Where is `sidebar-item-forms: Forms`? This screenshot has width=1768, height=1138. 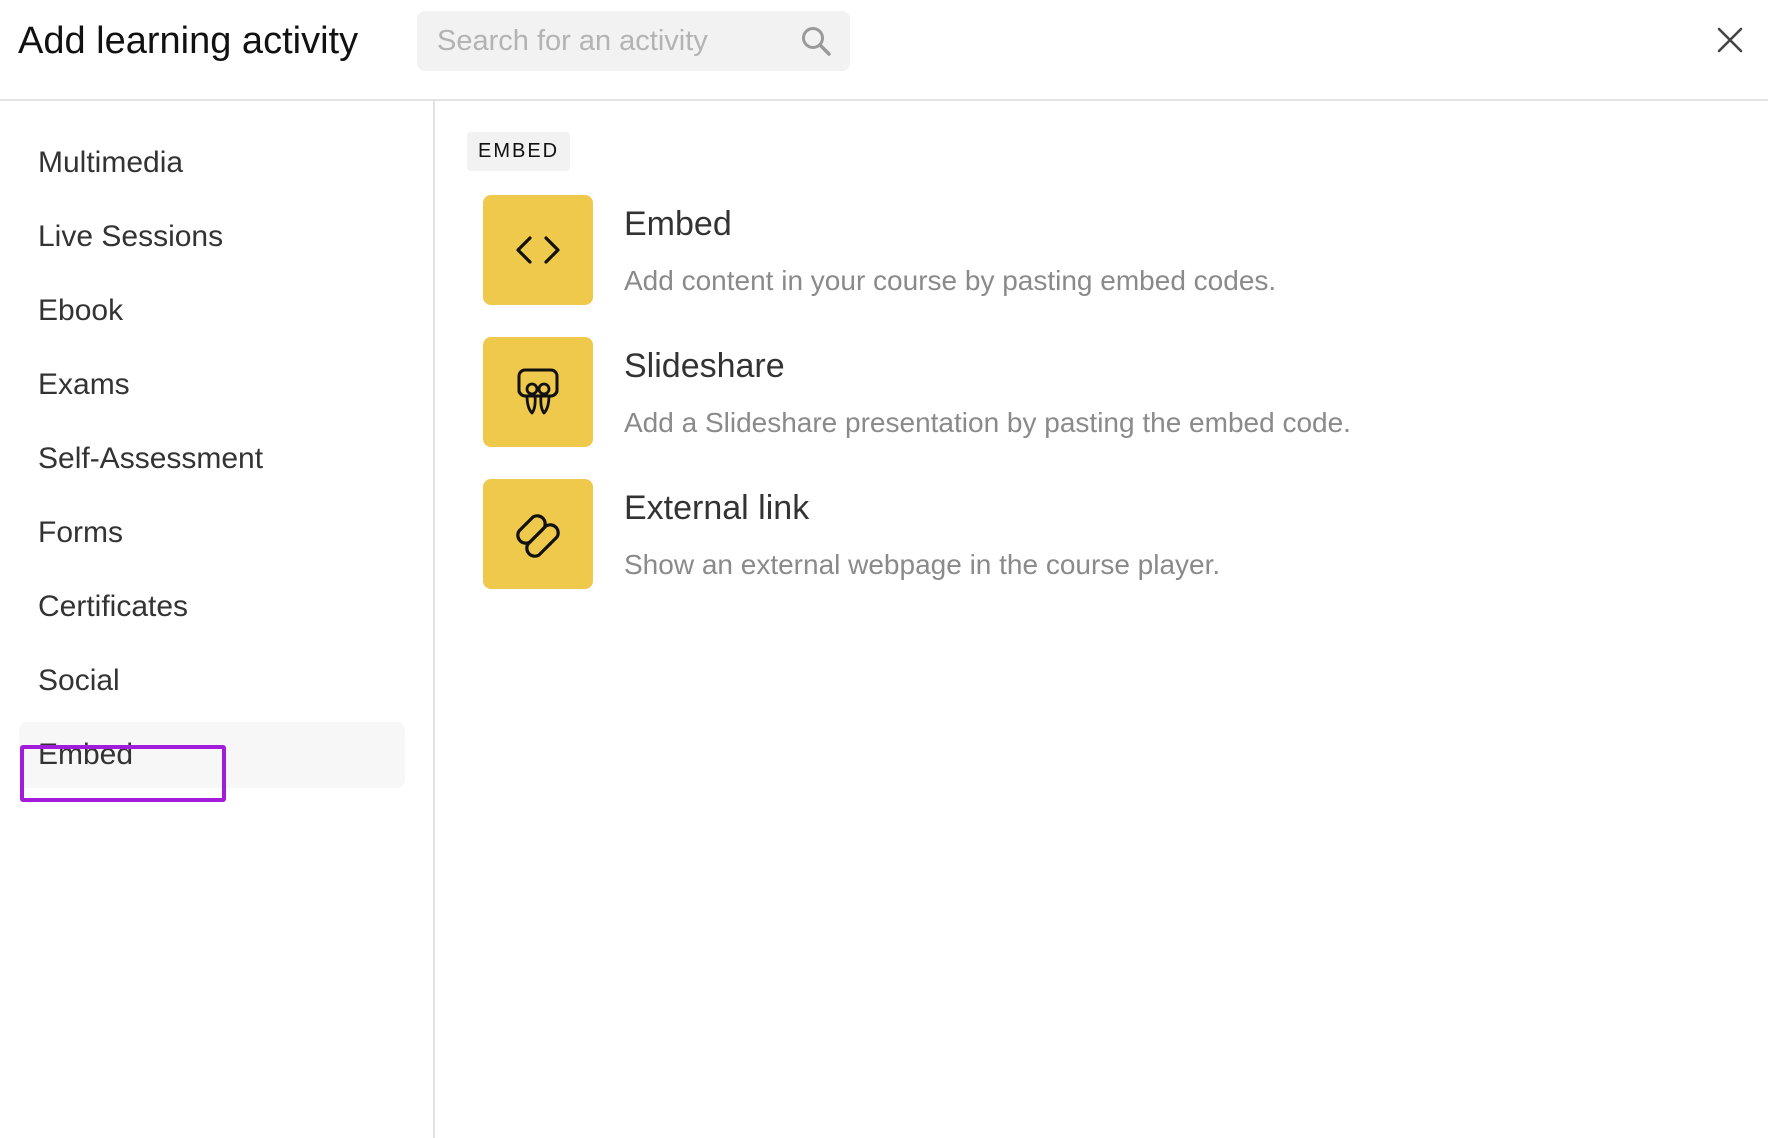 sidebar-item-forms: Forms is located at coordinates (212, 533).